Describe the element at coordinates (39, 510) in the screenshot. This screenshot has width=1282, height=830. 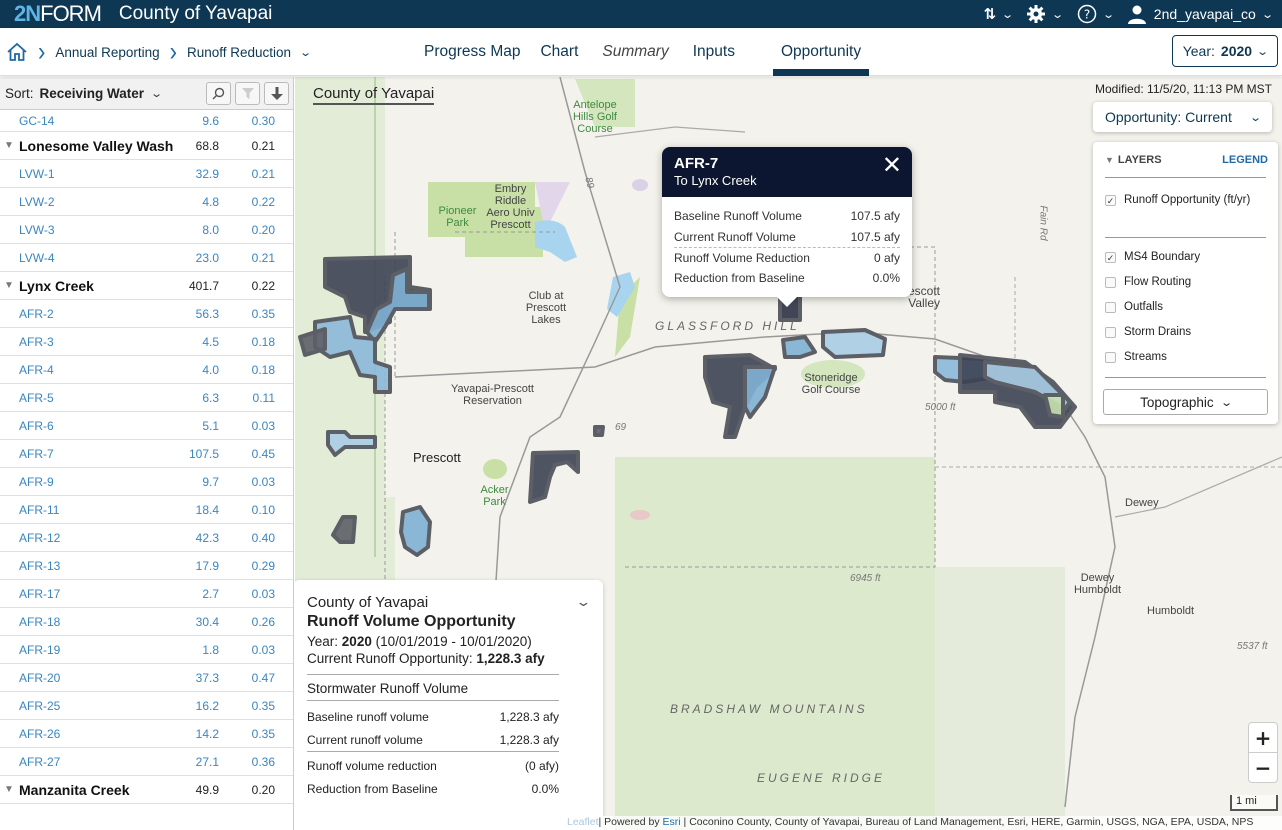
I see `item-name: AFR-11` at that location.